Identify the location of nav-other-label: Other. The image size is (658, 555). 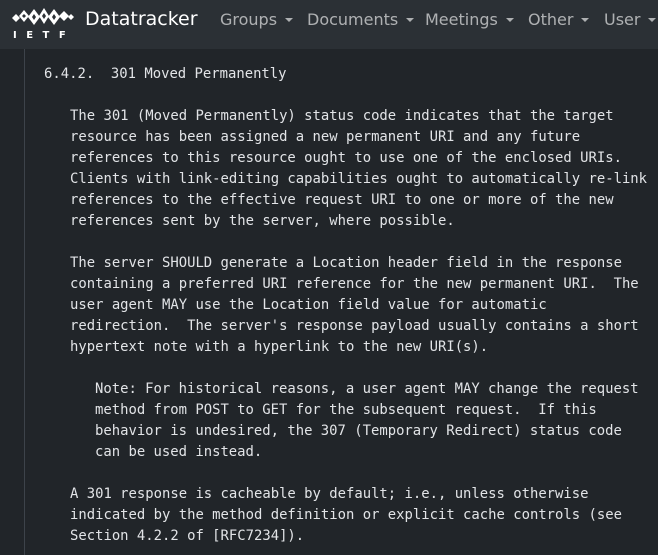
(551, 19).